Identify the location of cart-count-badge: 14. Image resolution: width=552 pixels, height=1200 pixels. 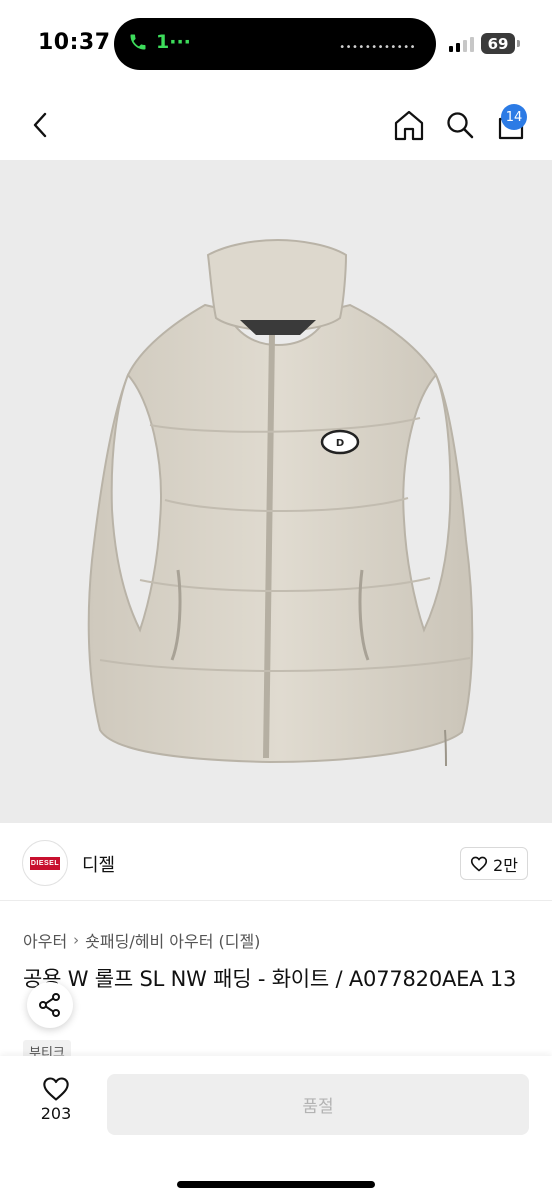
(514, 117).